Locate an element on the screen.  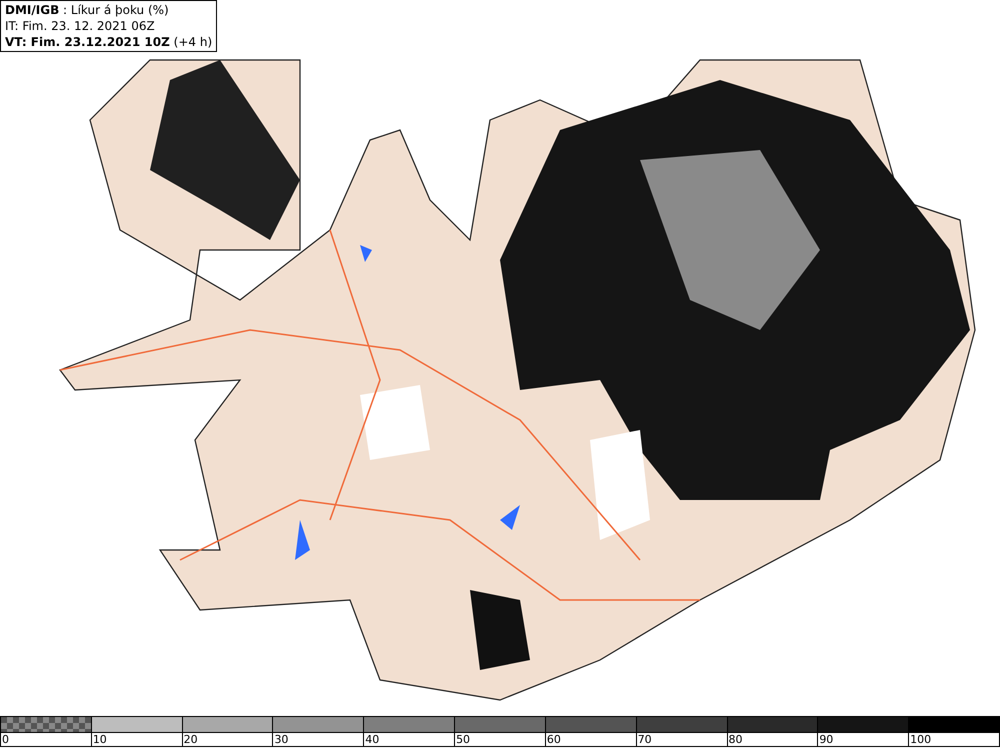
legend-label: 10 is located at coordinates (99, 739).